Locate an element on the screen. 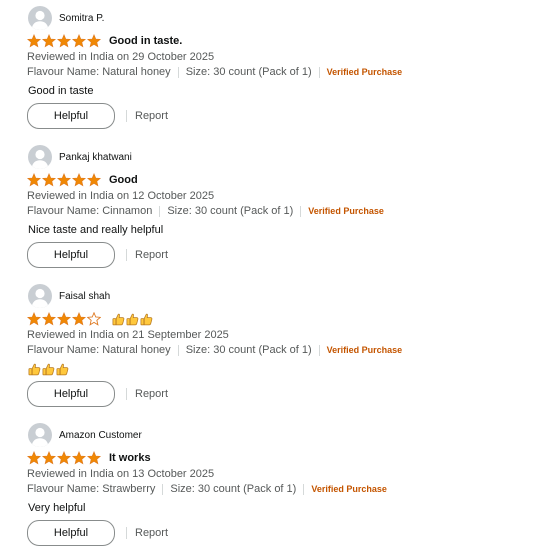 This screenshot has height=555, width=558. review-date: Reviewed in India on 29 October 2025 is located at coordinates (121, 57).